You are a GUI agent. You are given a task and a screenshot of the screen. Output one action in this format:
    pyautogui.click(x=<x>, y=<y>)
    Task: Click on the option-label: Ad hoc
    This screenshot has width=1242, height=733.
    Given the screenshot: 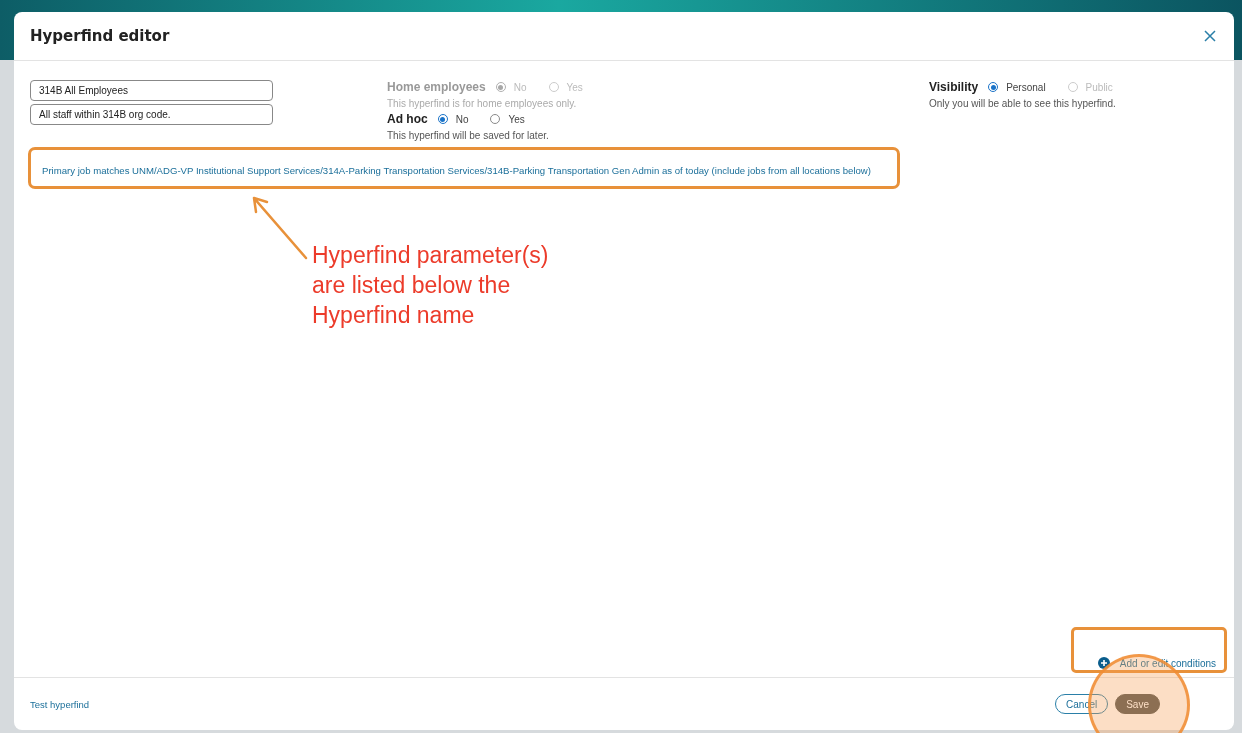 What is the action you would take?
    pyautogui.click(x=407, y=119)
    